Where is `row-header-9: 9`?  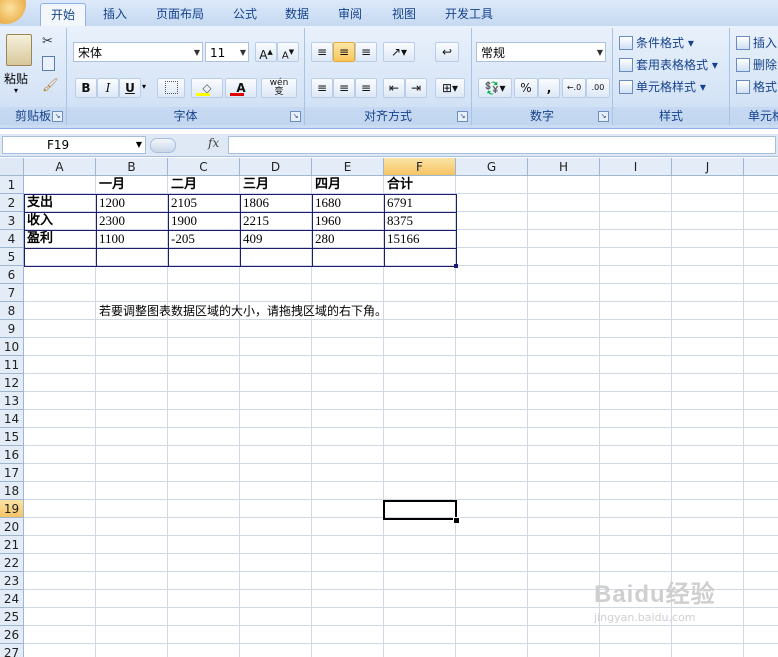 row-header-9: 9 is located at coordinates (12, 329).